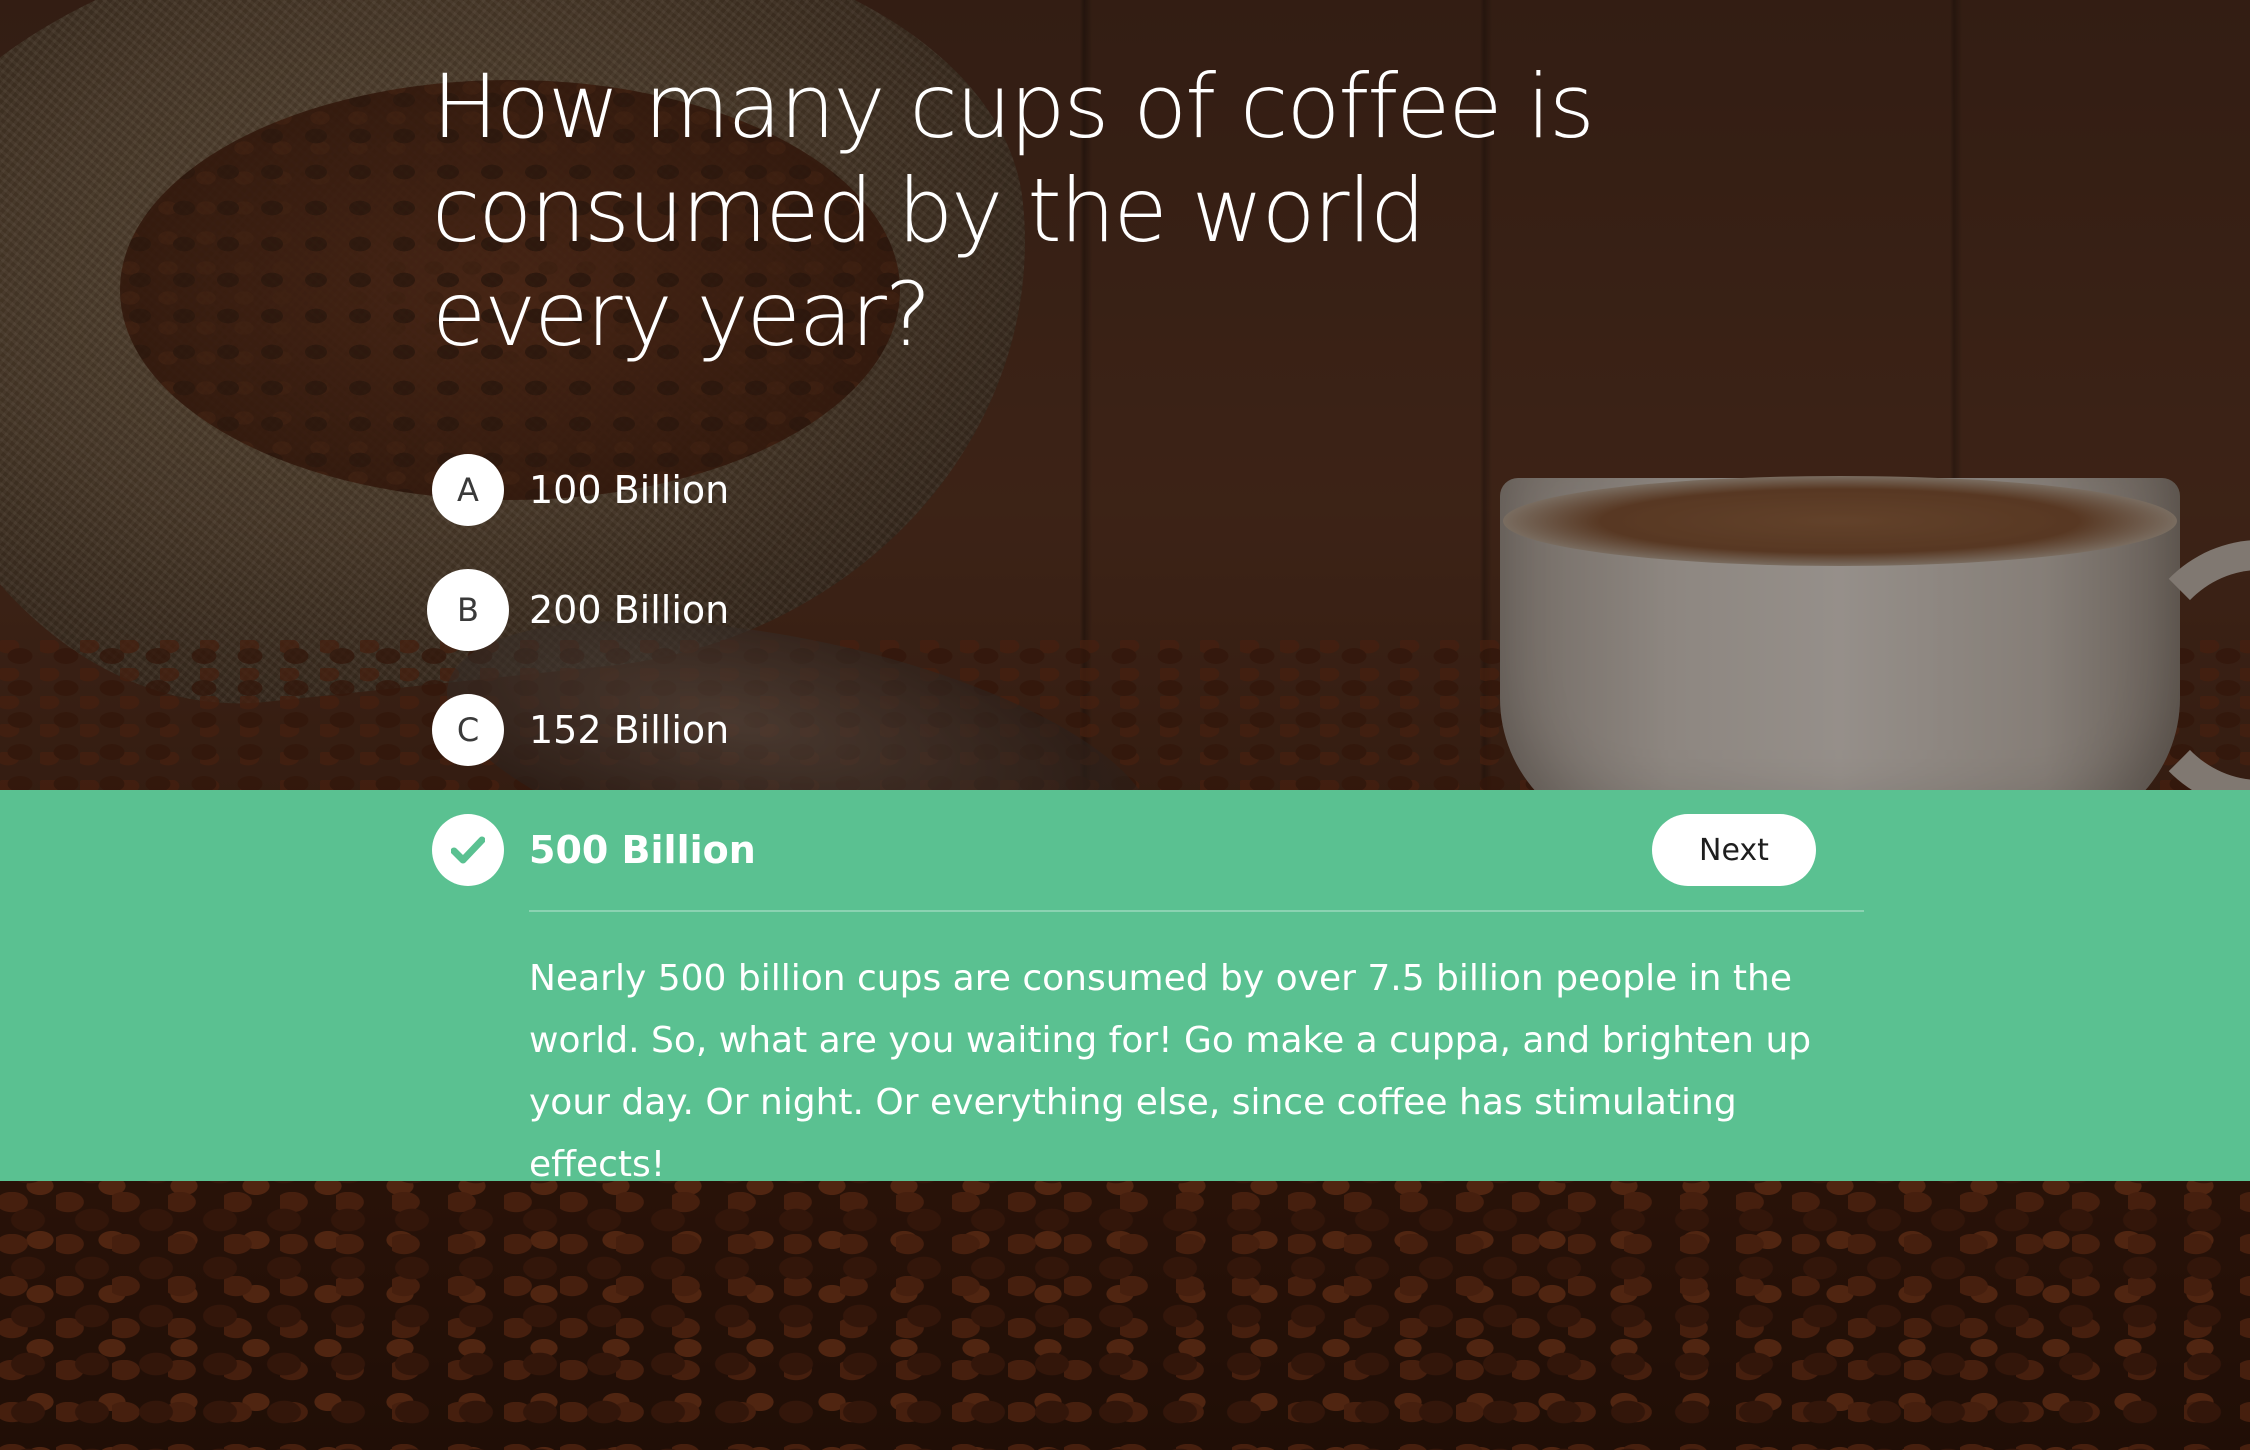  I want to click on divider, so click(1196, 911).